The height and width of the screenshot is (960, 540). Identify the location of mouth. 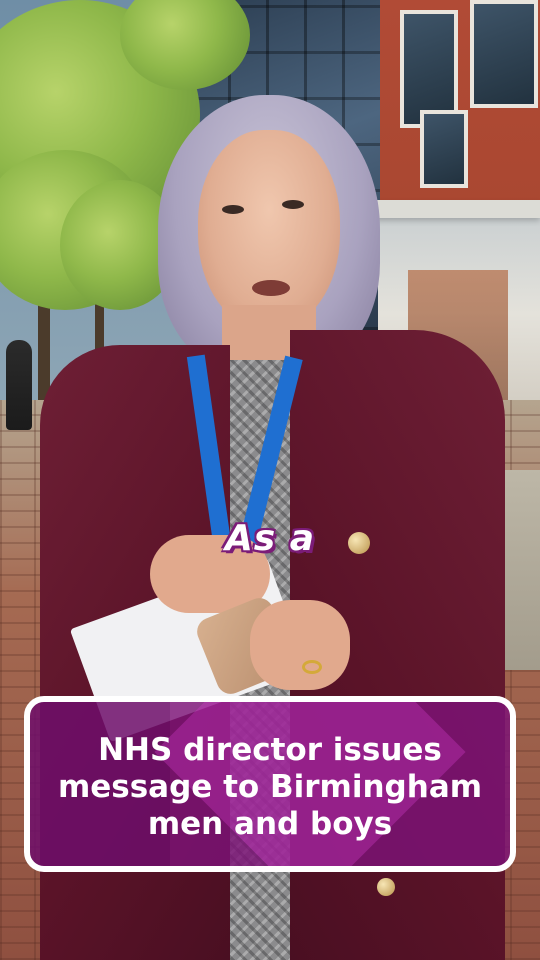
(271, 288).